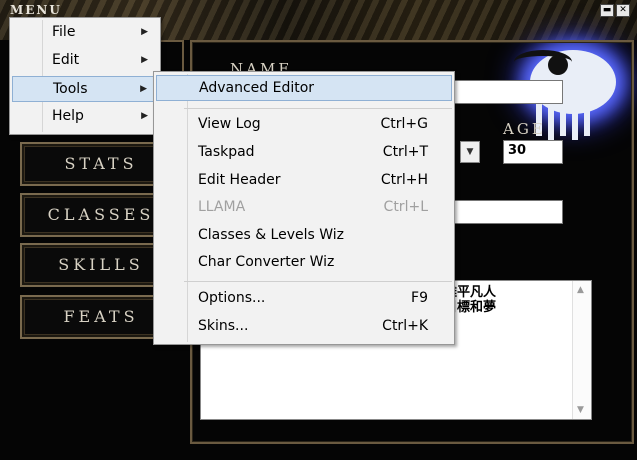  I want to click on menu-item-label: Edit Header, so click(239, 180).